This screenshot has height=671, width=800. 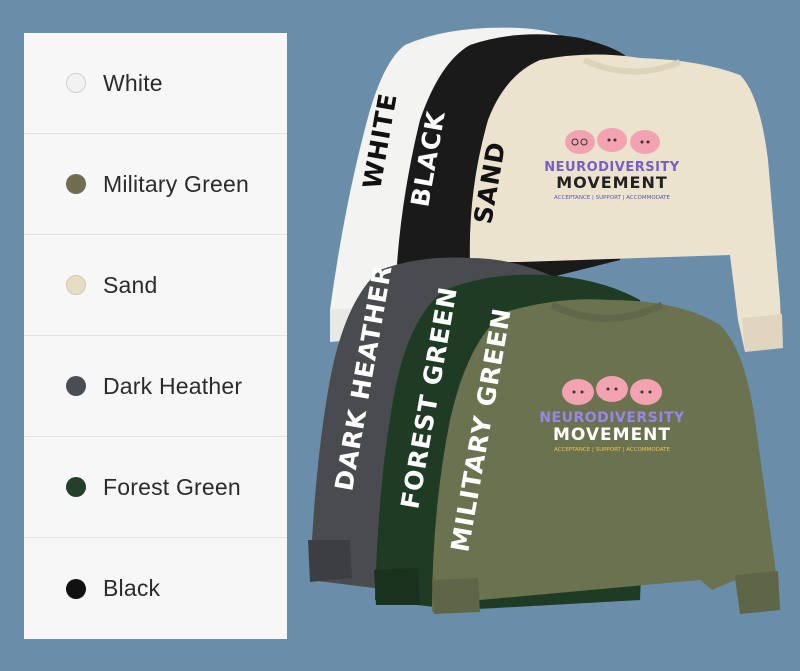 I want to click on graphic-title-line1: NEURODIVERSITY, so click(x=612, y=418).